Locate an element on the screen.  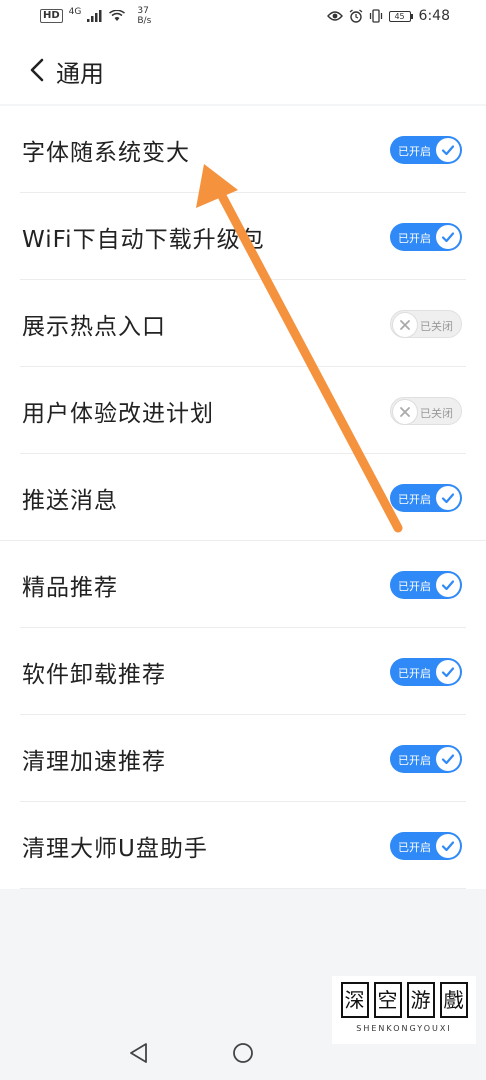
hd-badge: HD is located at coordinates (51, 16).